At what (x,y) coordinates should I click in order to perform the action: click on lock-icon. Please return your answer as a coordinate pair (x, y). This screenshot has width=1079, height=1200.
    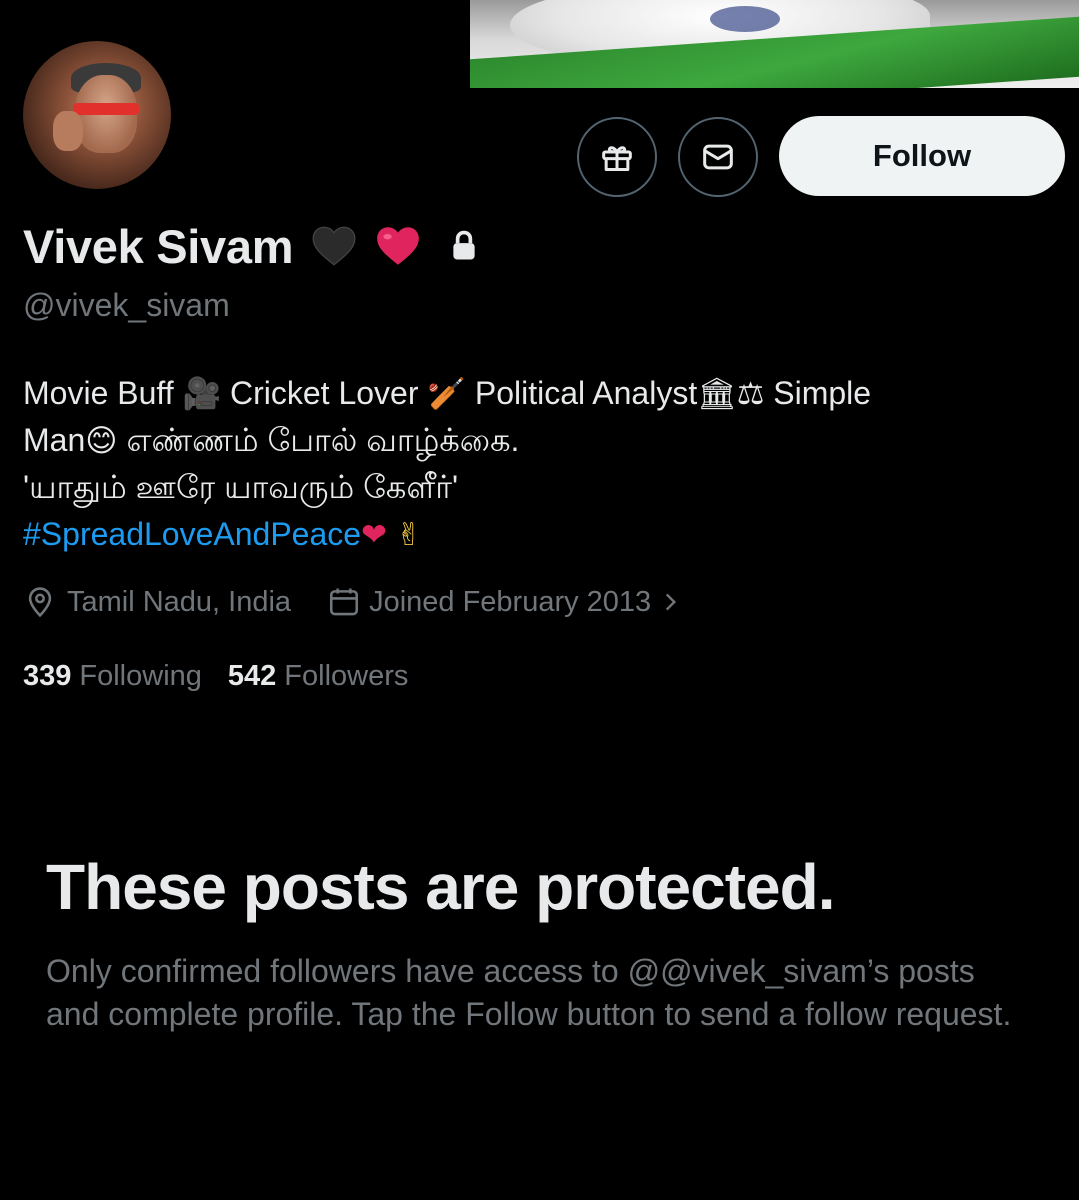
    Looking at the image, I should click on (464, 245).